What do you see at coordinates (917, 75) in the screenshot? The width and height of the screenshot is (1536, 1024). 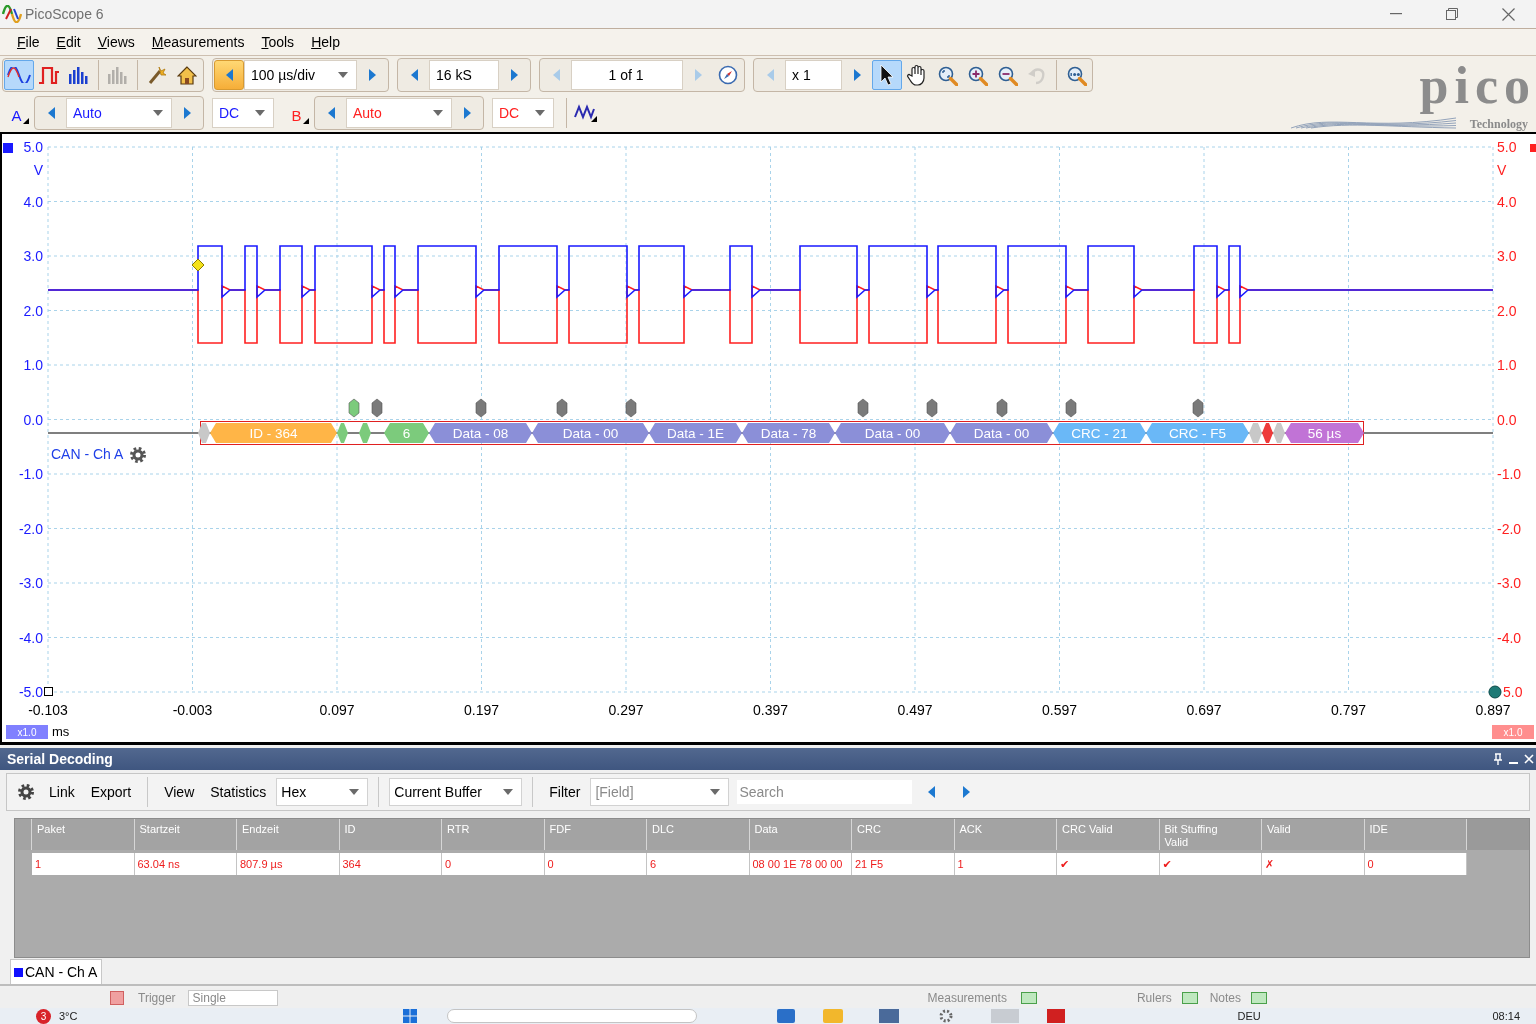 I see `hand-icon` at bounding box center [917, 75].